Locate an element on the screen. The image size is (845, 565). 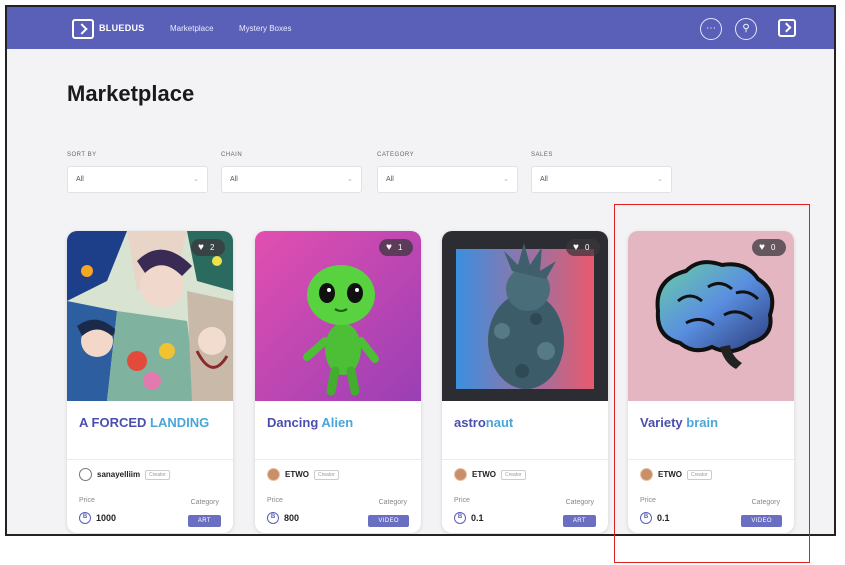
price: B 1000 is located at coordinates (97, 518).